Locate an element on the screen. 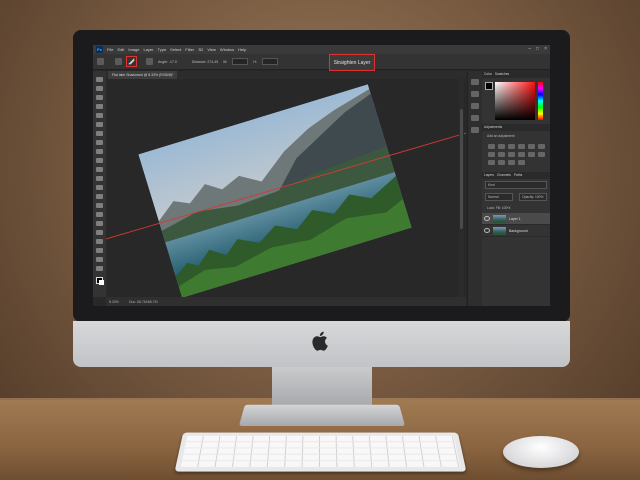  shape-tool-icon is located at coordinates (99, 241).